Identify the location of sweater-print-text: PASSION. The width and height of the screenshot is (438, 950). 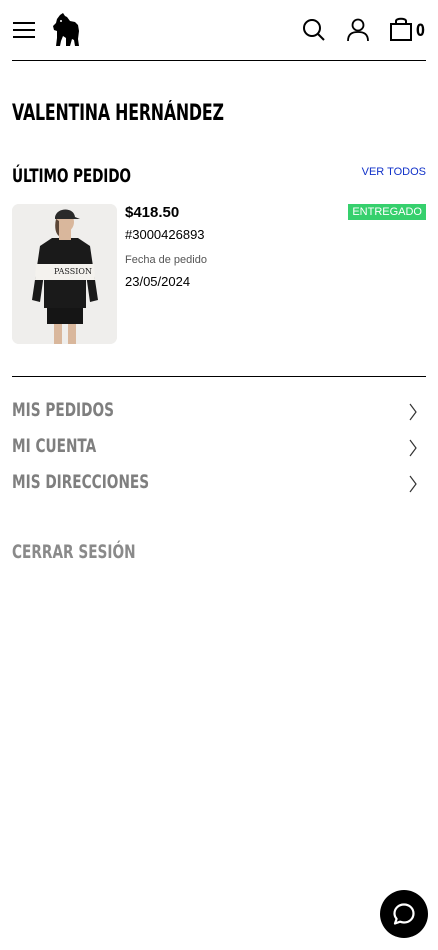
(73, 271).